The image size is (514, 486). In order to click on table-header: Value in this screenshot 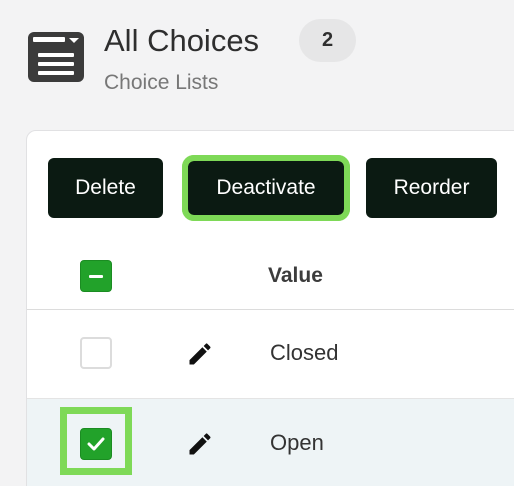, I will do `click(270, 278)`.